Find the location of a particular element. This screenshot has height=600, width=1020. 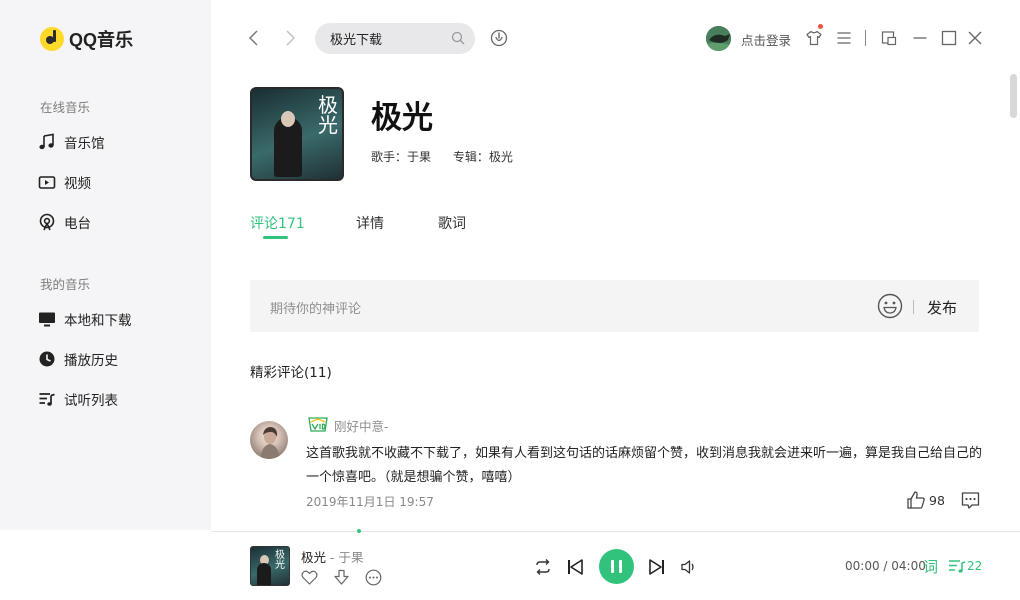

sidebar-item-label: 本地和下载 is located at coordinates (98, 321).